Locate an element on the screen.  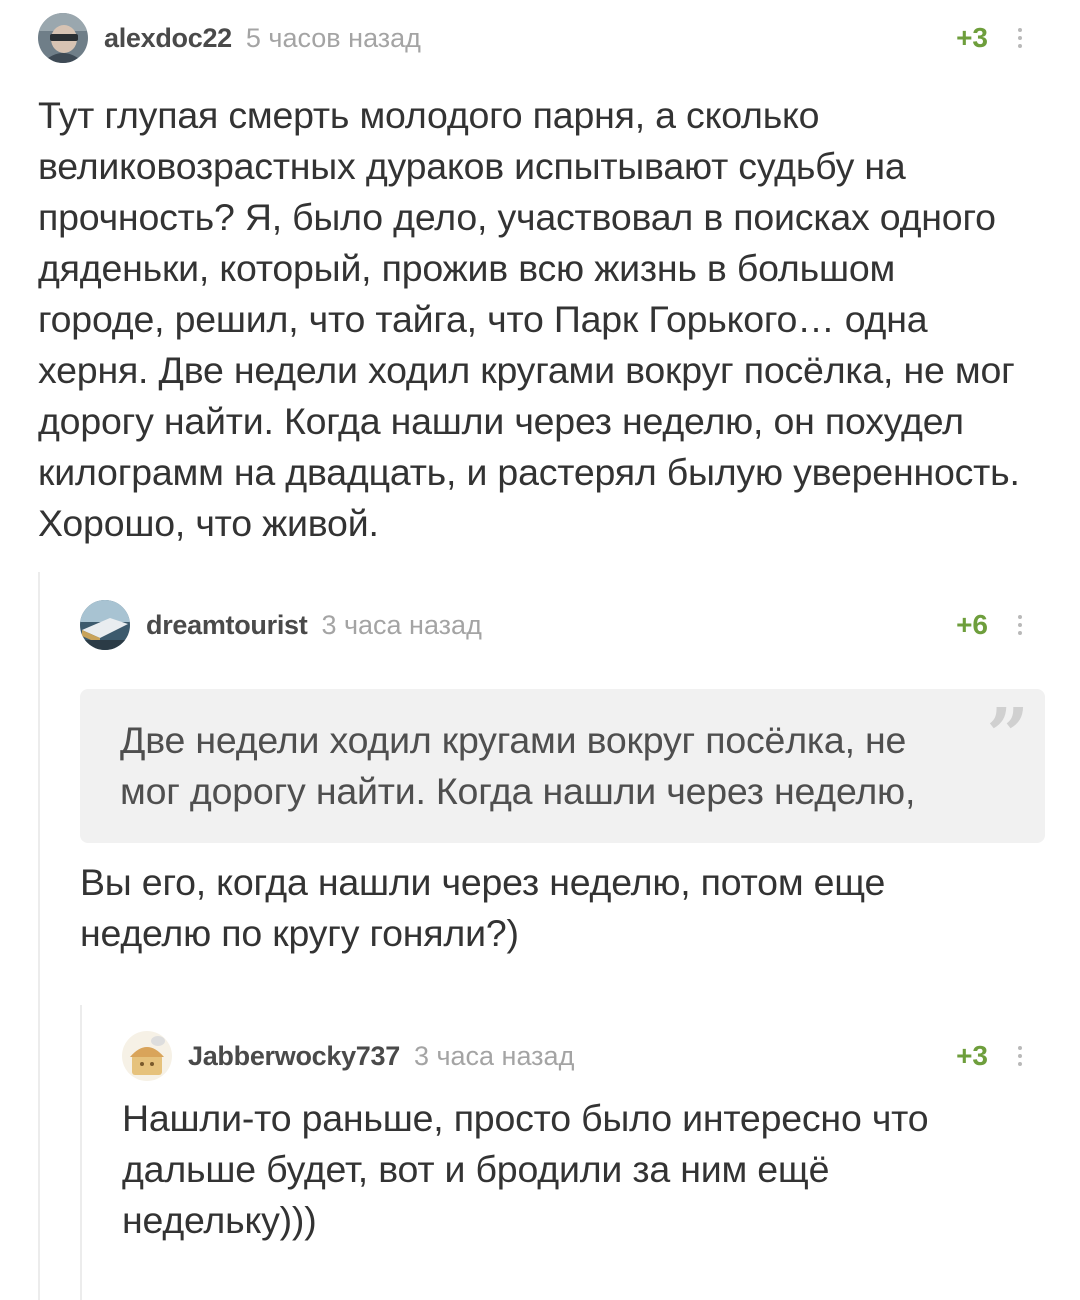
username: dreamtourist is located at coordinates (227, 625).